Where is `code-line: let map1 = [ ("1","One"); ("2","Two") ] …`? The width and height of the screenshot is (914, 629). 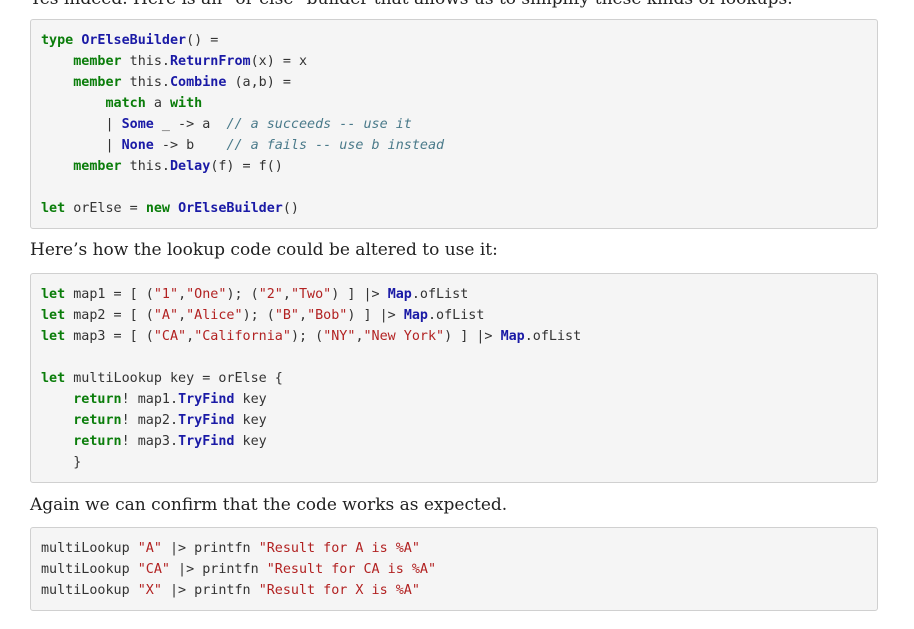
code-line: let map1 = [ ("1","One"); ("2","Two") ] … is located at coordinates (454, 294).